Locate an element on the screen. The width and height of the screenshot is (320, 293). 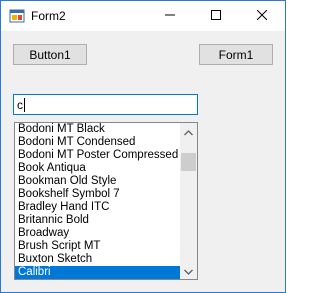
close-icon is located at coordinates (262, 16).